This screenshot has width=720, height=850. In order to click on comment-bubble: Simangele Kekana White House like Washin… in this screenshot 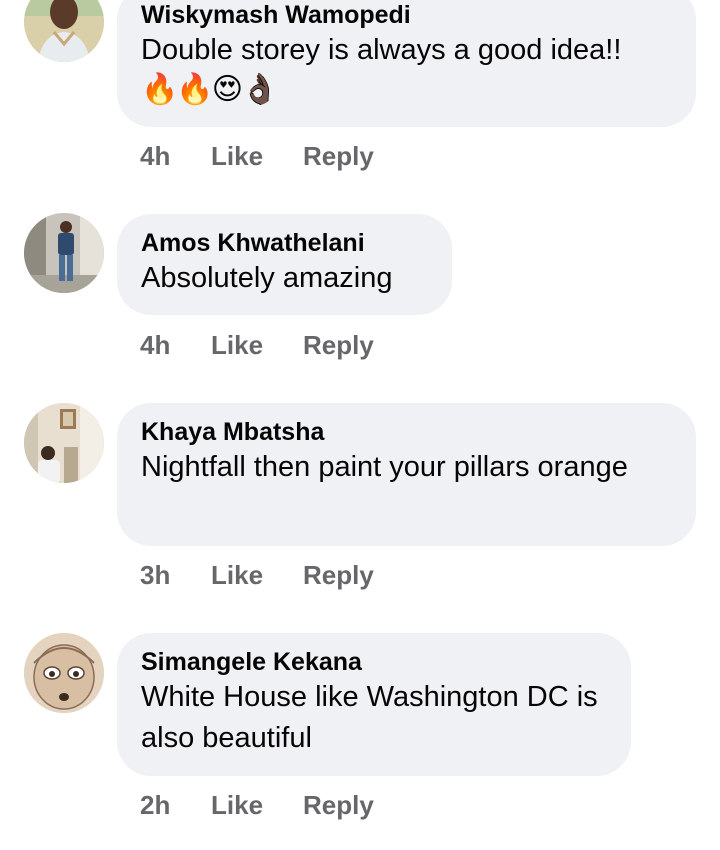, I will do `click(374, 704)`.